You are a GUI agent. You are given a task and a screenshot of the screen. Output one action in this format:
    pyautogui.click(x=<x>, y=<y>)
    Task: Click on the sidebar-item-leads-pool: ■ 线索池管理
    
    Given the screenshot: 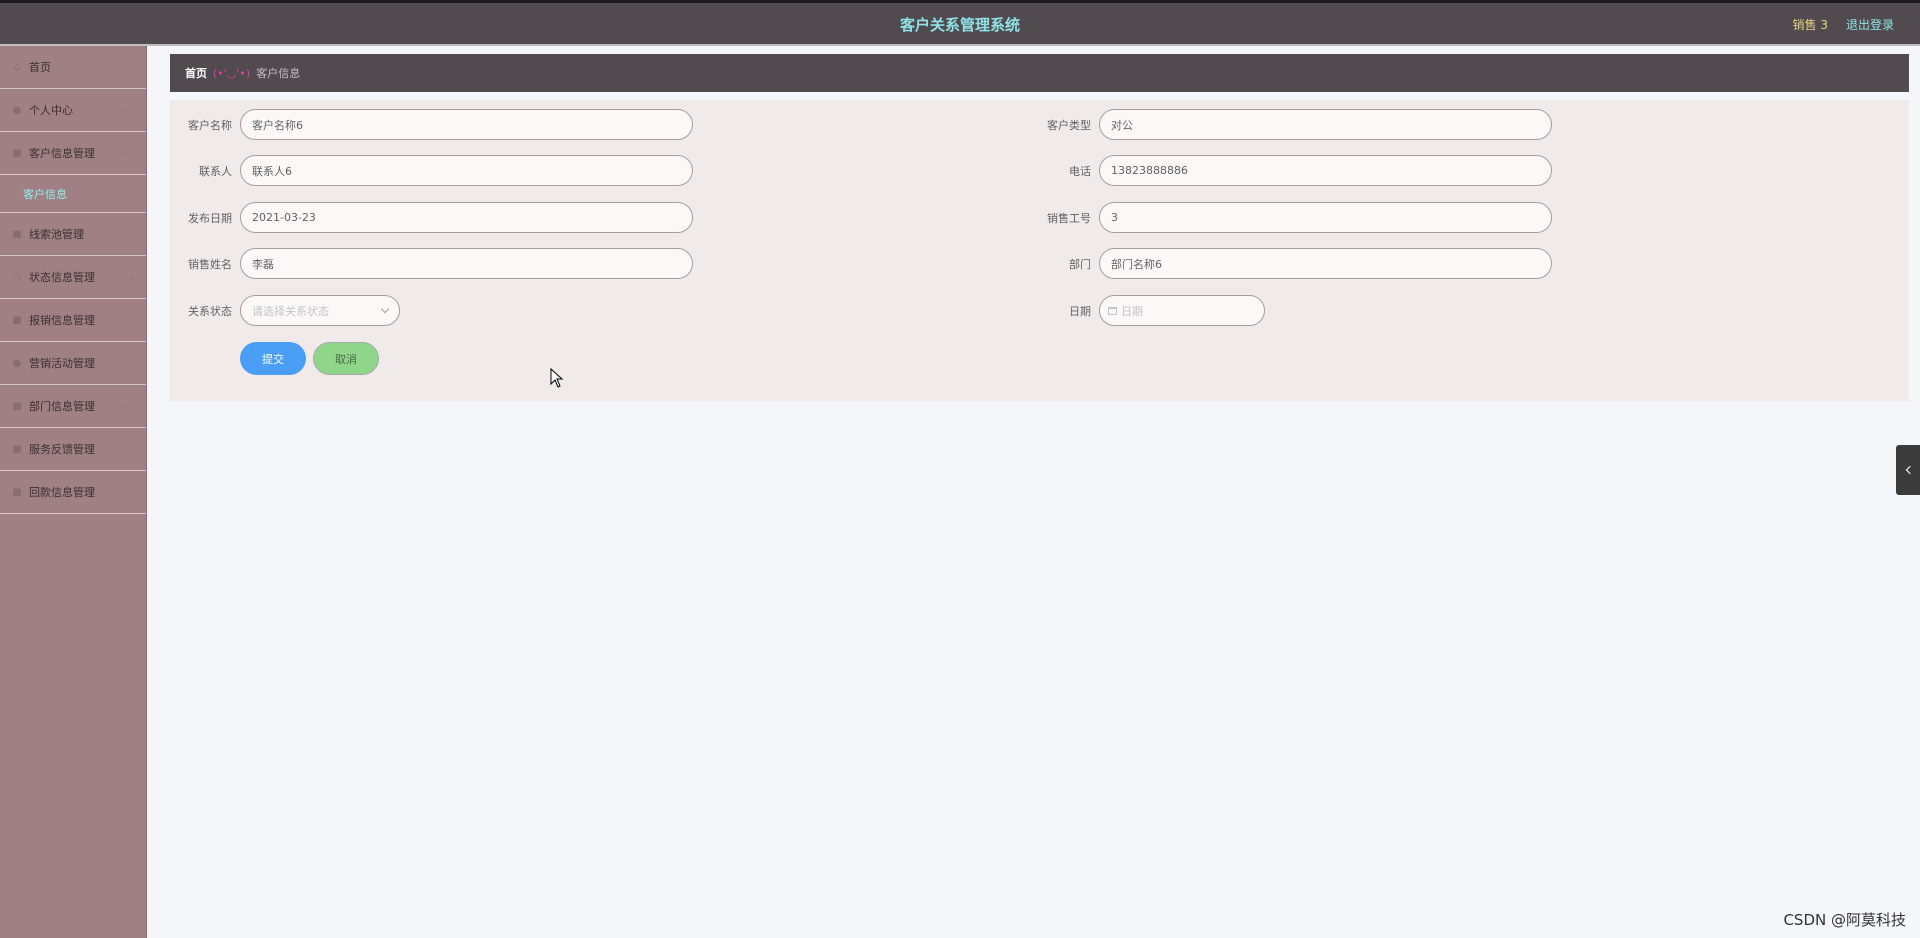 What is the action you would take?
    pyautogui.click(x=73, y=234)
    